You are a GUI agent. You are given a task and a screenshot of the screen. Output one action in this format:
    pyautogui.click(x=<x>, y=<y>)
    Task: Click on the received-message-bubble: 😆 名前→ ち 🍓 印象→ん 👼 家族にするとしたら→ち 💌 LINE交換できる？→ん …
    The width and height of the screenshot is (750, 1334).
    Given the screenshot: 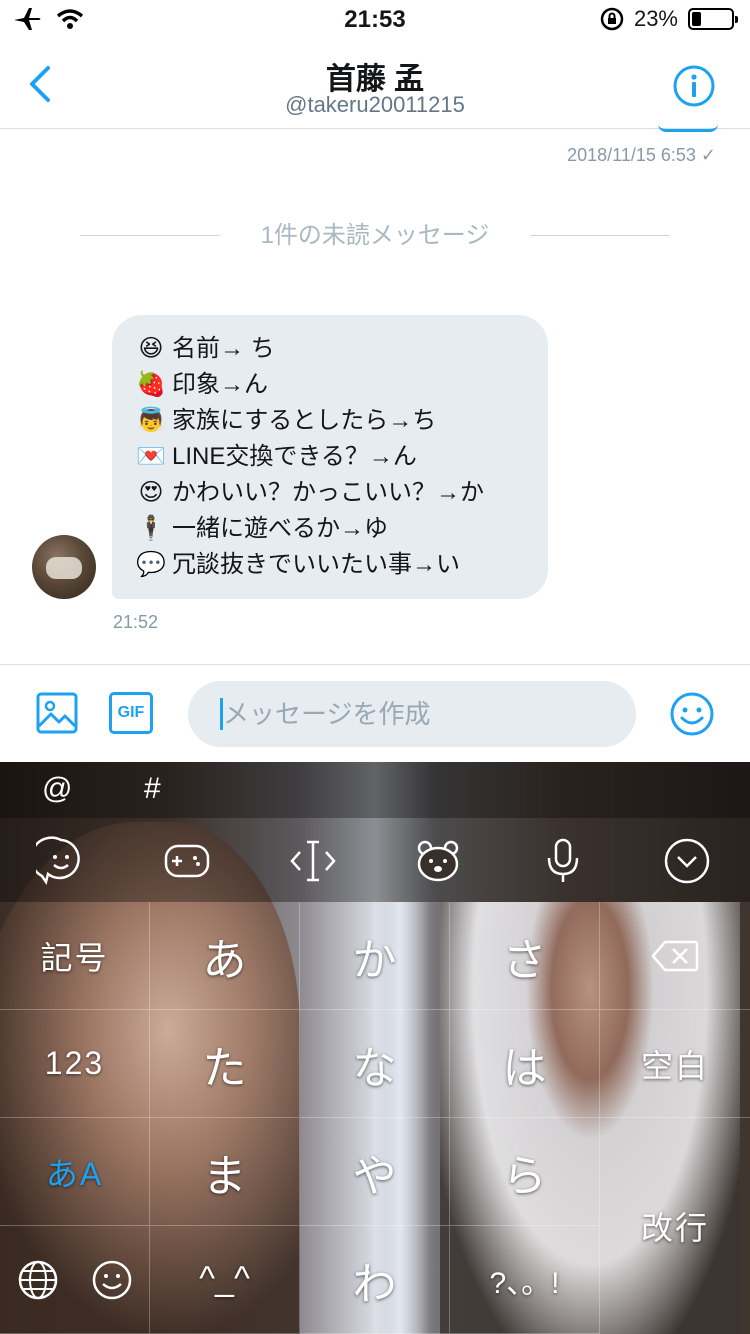 What is the action you would take?
    pyautogui.click(x=330, y=457)
    